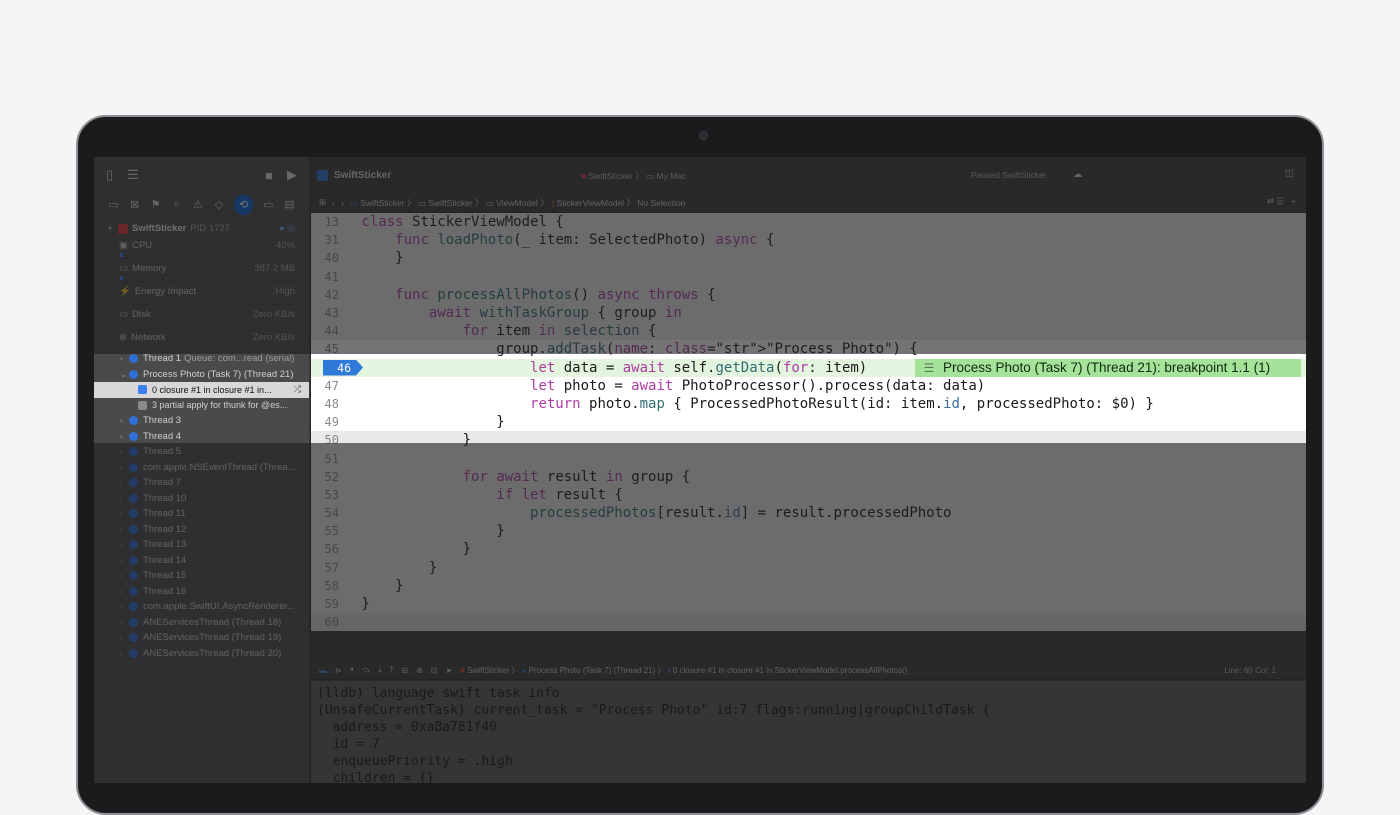 The height and width of the screenshot is (815, 1400). I want to click on code-line: 52 for await result in group {, so click(808, 476).